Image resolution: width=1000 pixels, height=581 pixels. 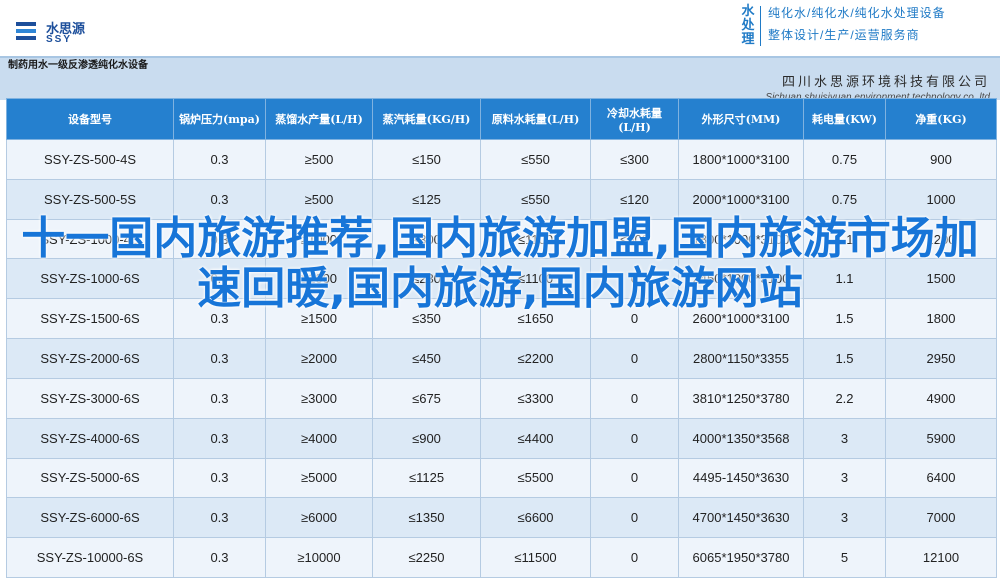 What do you see at coordinates (426, 159) in the screenshot?
I see `table-cell: ≤150` at bounding box center [426, 159].